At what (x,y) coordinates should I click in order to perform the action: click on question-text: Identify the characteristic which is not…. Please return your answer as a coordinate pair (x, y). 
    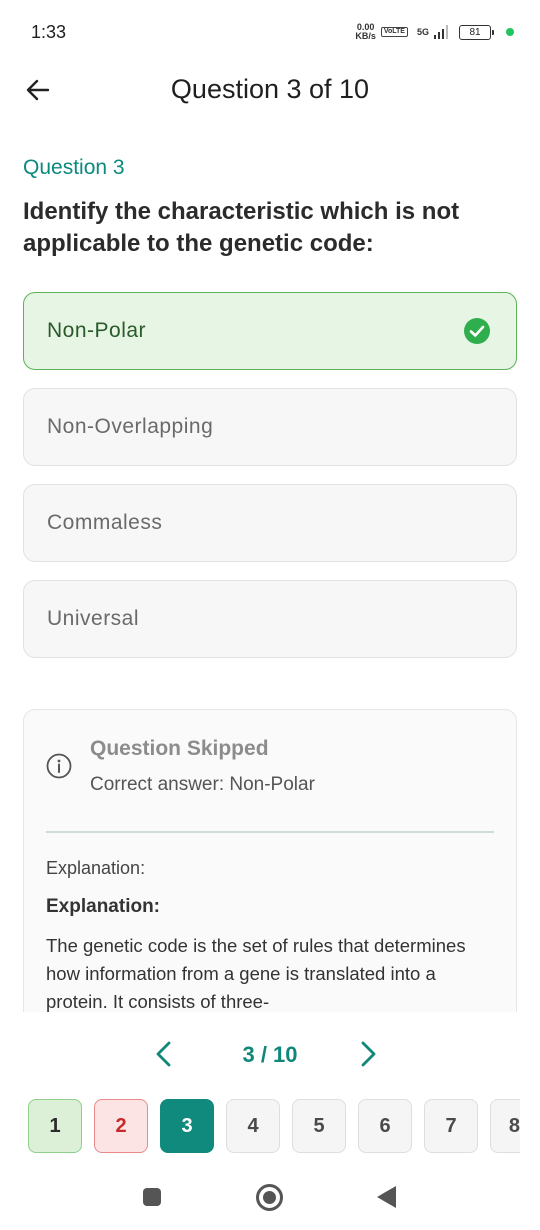
    Looking at the image, I should click on (241, 227).